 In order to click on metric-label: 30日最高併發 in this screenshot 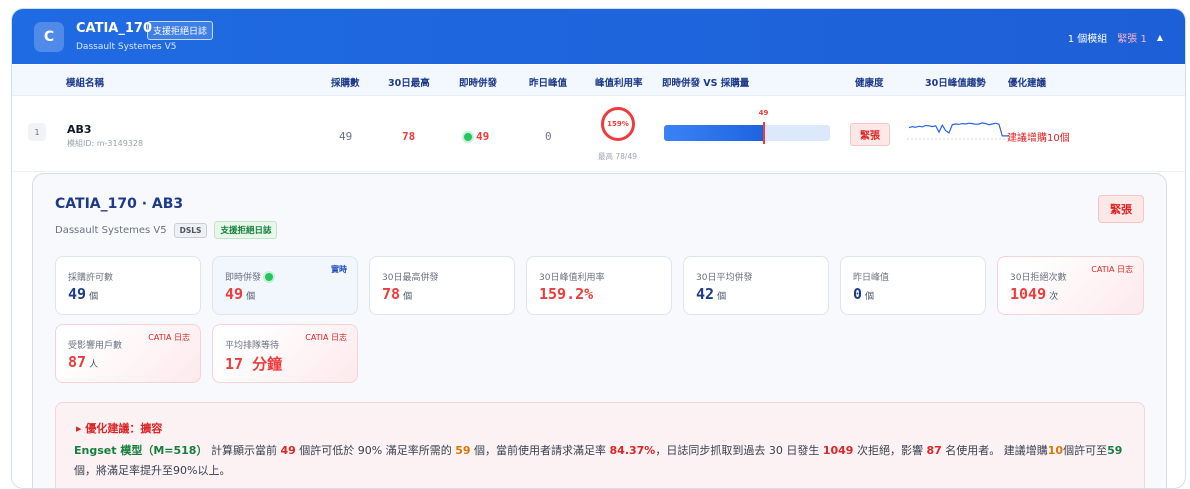, I will do `click(410, 276)`.